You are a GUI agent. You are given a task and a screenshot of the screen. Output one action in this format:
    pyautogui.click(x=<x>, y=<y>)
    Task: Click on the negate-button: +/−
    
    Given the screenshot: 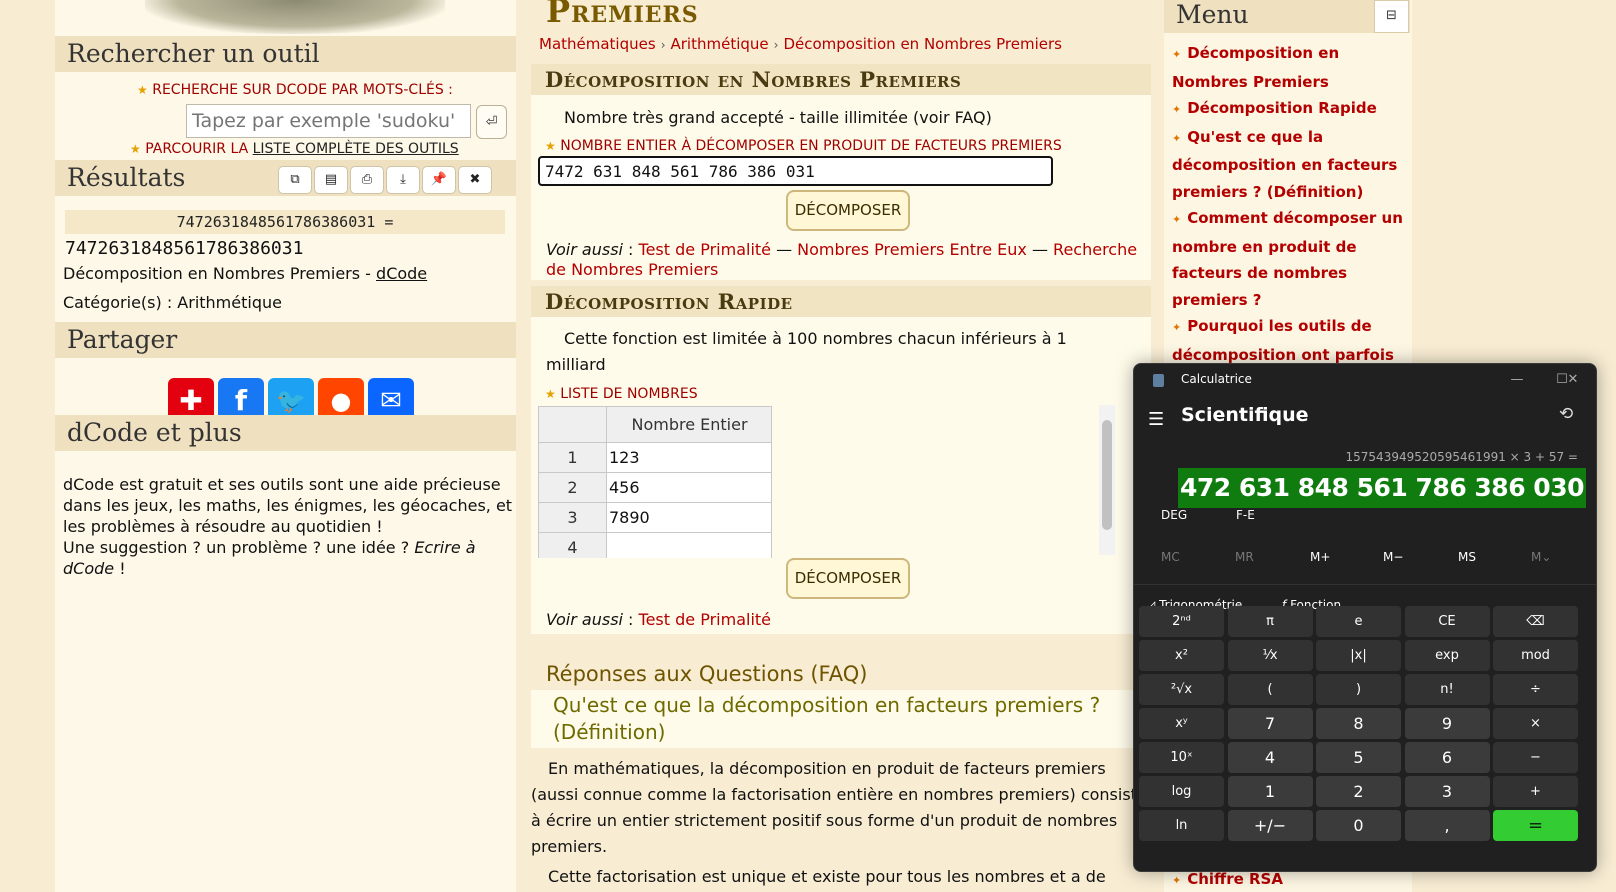 What is the action you would take?
    pyautogui.click(x=1270, y=825)
    